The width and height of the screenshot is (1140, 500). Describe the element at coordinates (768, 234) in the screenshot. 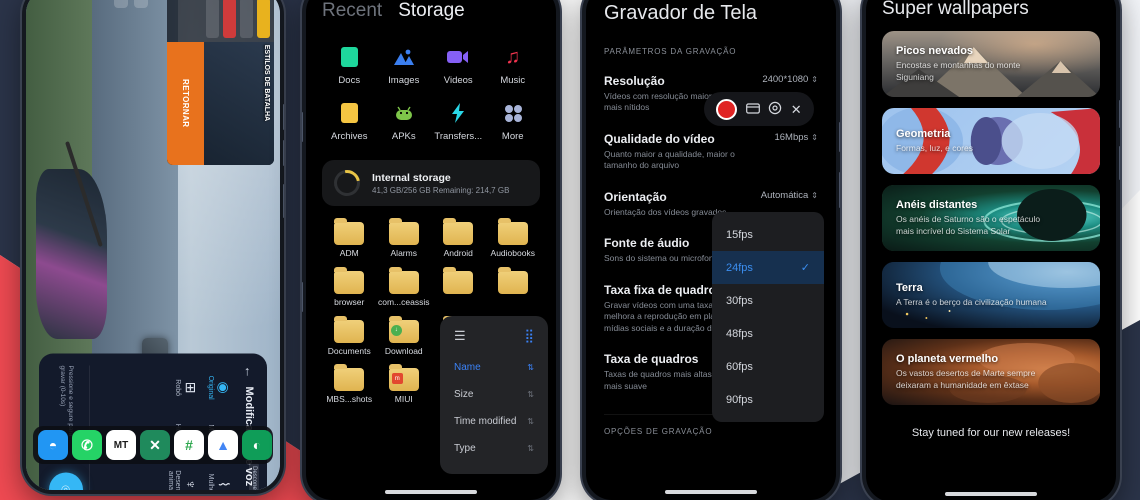

I see `fps-option-15: 15fps` at that location.